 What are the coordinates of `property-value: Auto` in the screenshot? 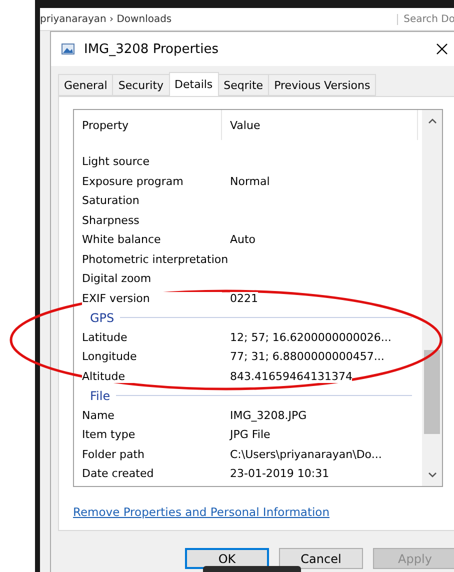 It's located at (243, 239).